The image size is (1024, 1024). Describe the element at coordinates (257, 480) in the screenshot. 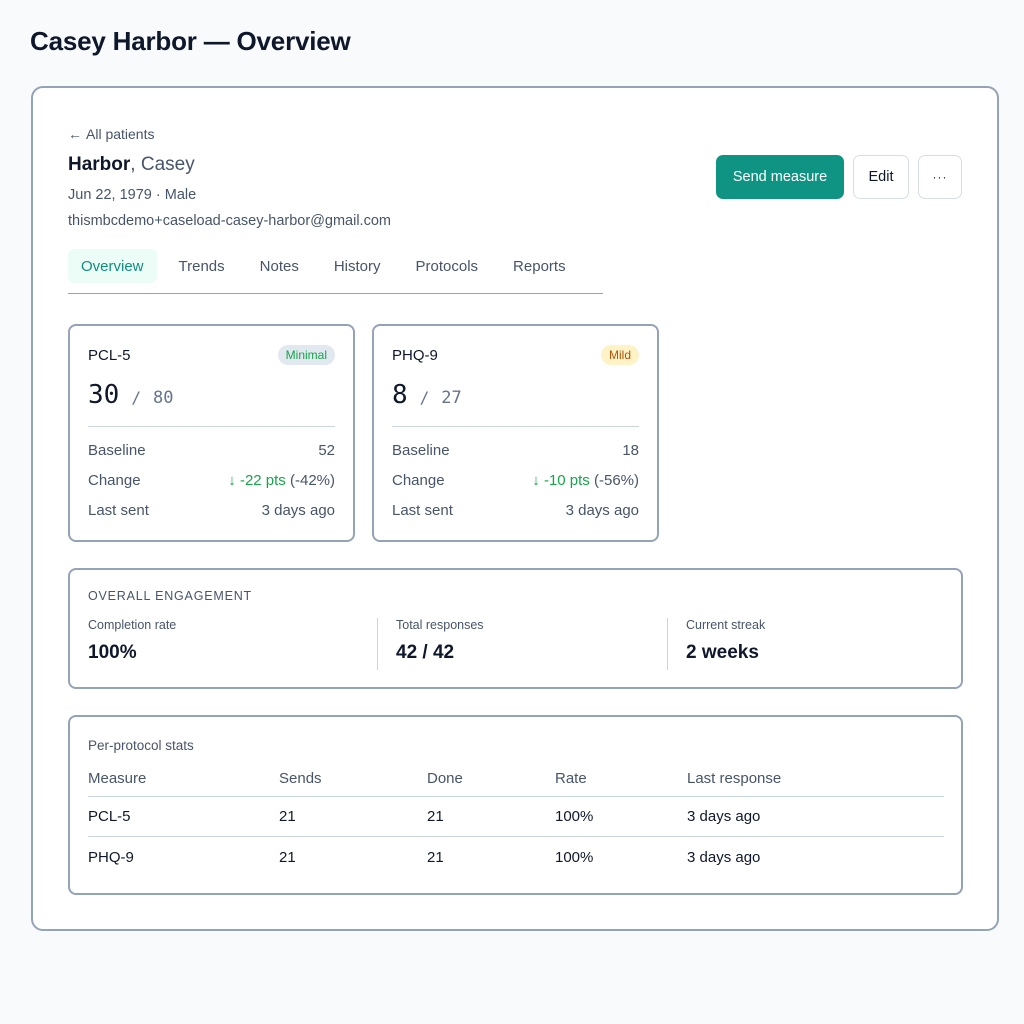

I see `change-value: ↓ -22 pts` at that location.